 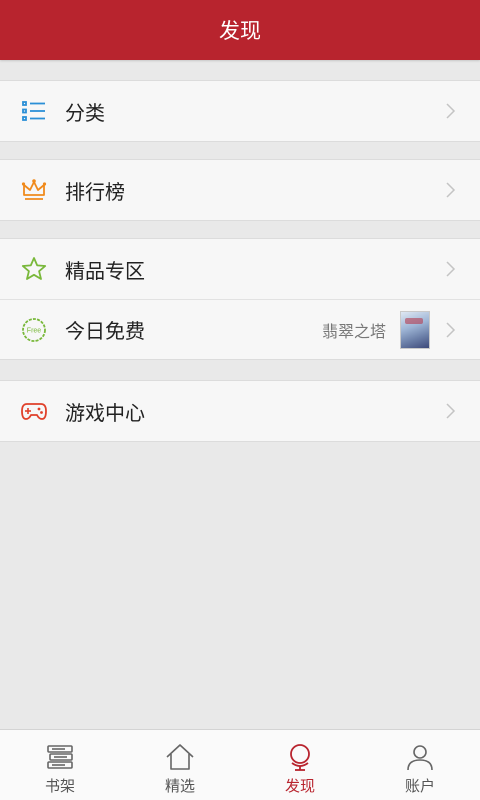 I want to click on home-icon, so click(x=180, y=757).